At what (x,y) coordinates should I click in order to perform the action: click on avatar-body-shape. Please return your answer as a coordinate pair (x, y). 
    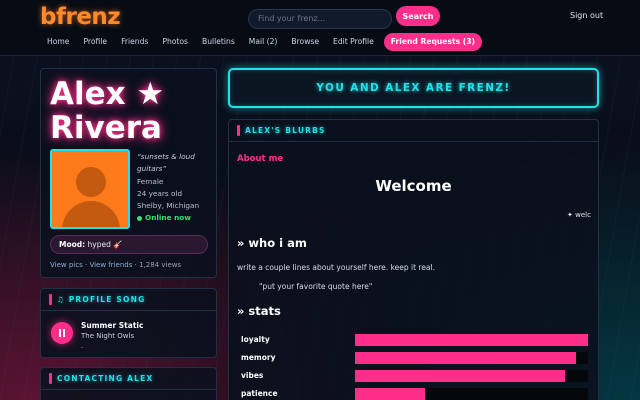
    Looking at the image, I should click on (91, 214).